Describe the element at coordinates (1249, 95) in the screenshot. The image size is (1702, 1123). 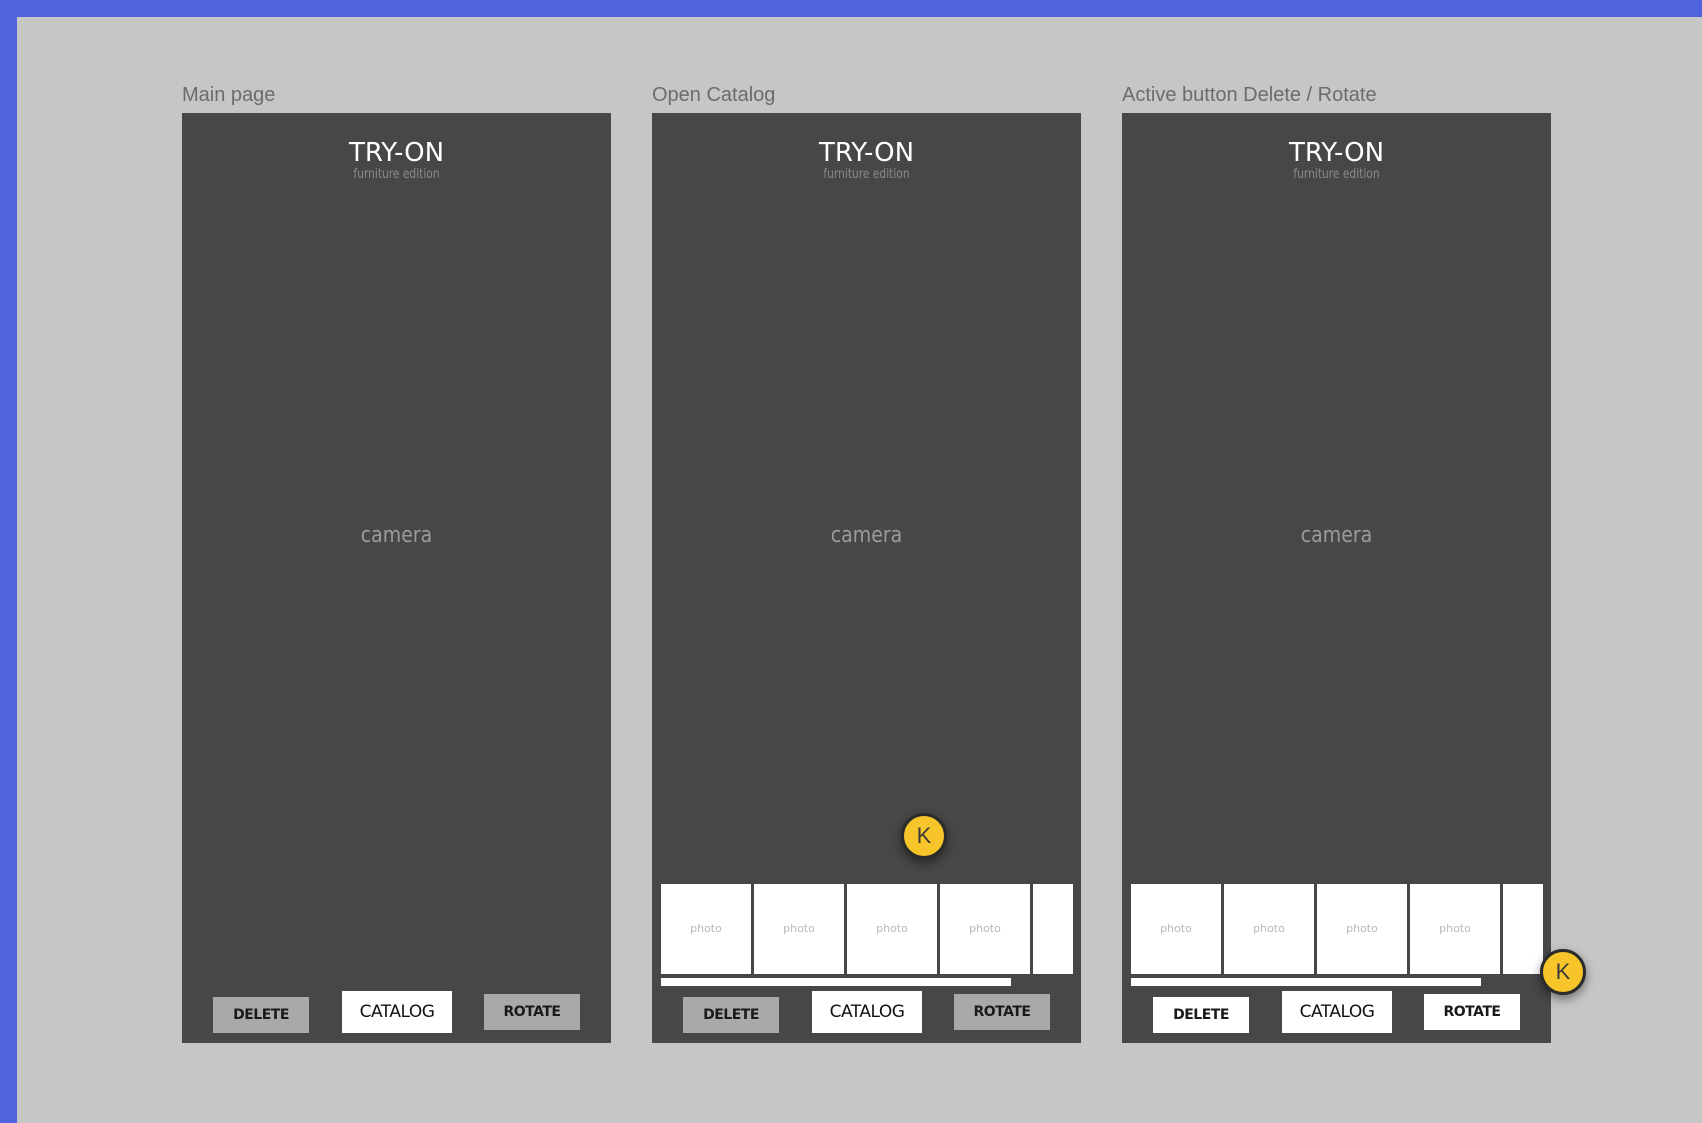
I see `frame-label-active-buttons: Active button Delete / Rotate` at that location.